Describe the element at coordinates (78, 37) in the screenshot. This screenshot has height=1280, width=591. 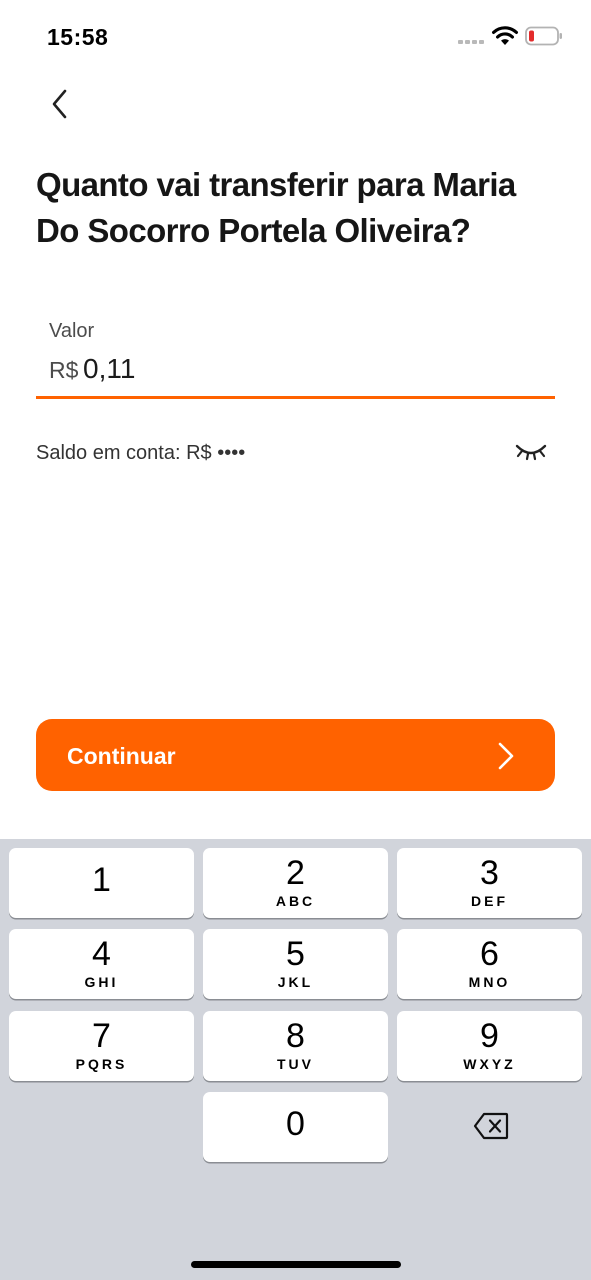
I see `status-time: 15:58` at that location.